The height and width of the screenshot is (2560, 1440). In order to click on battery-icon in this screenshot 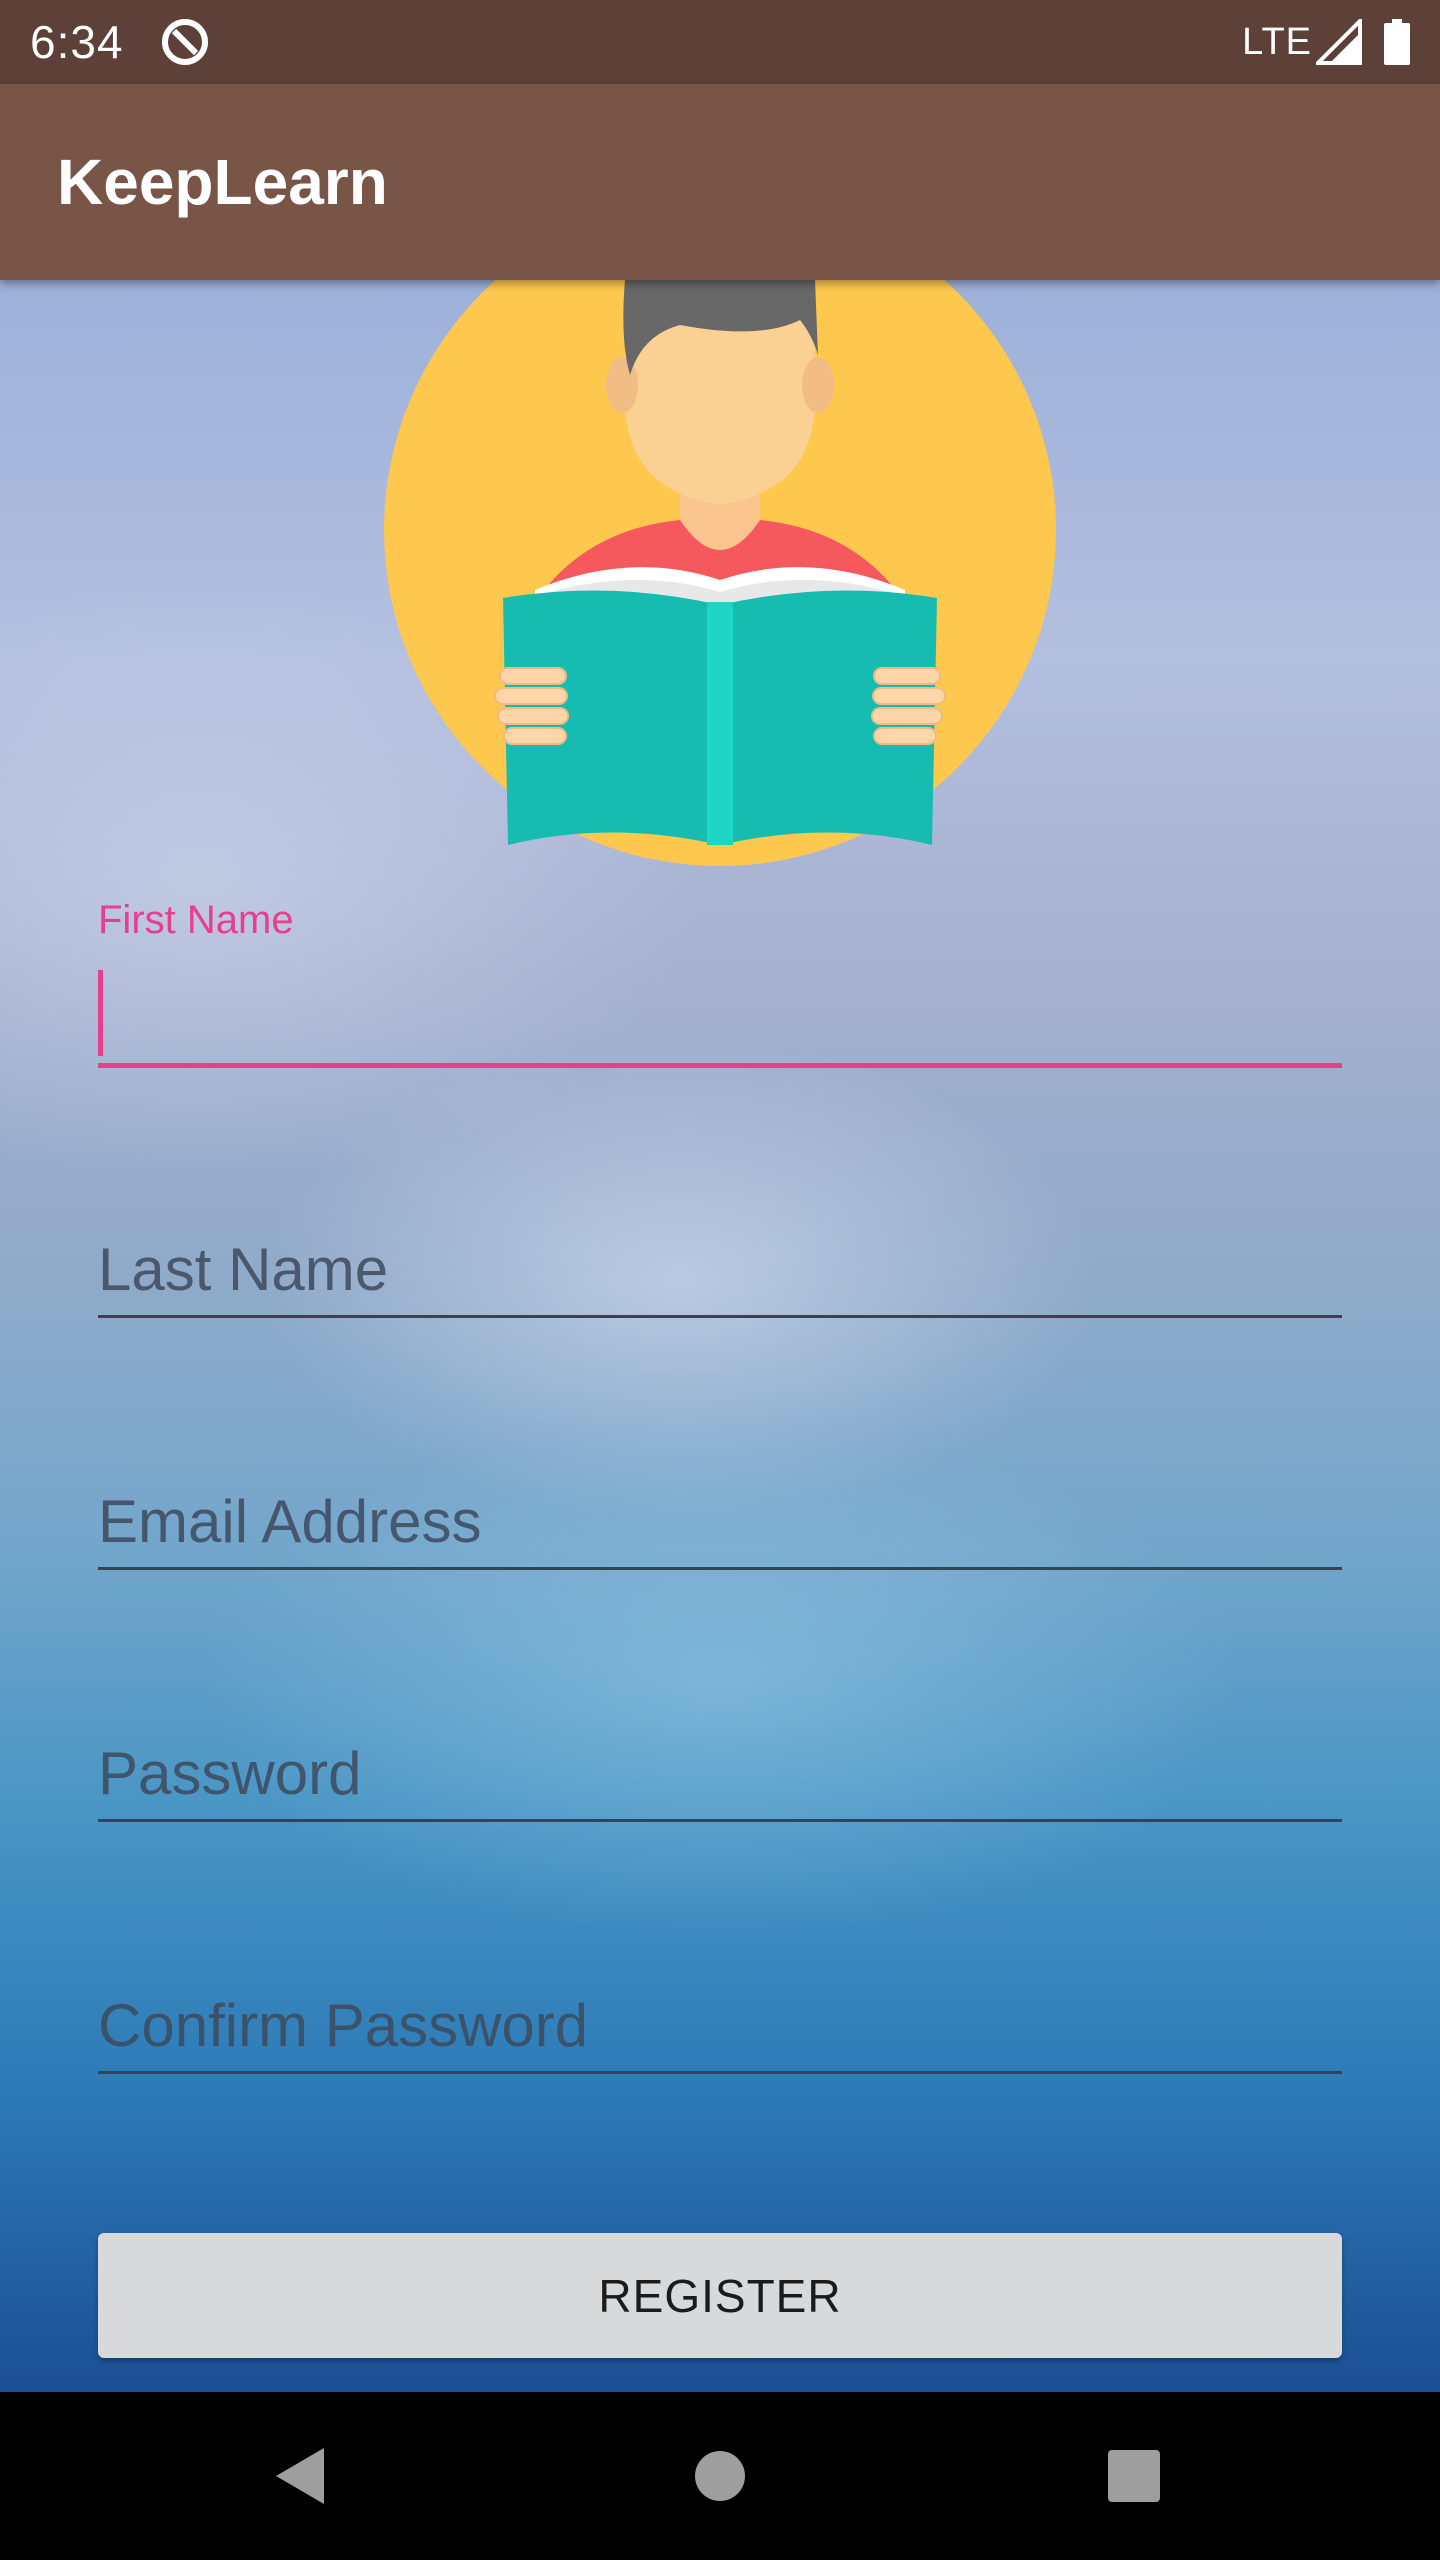, I will do `click(1397, 42)`.